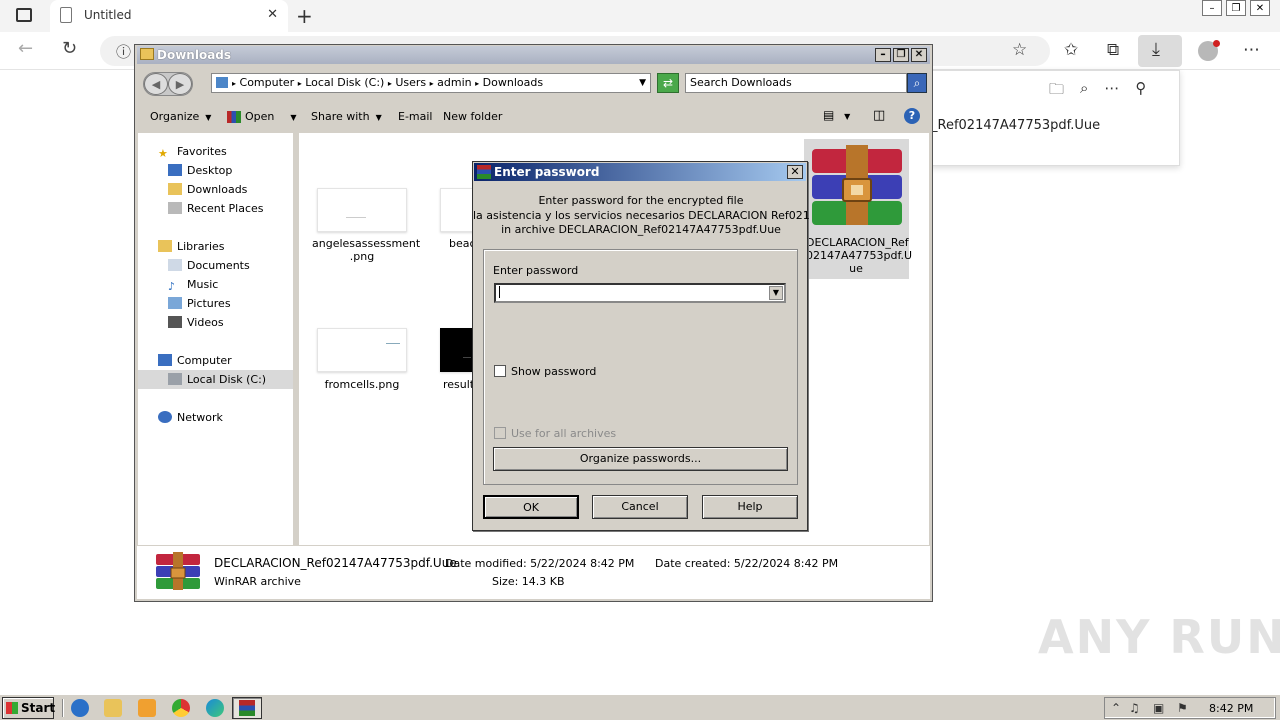 The width and height of the screenshot is (1280, 720). Describe the element at coordinates (196, 322) in the screenshot. I see `nav-videos: Videos` at that location.